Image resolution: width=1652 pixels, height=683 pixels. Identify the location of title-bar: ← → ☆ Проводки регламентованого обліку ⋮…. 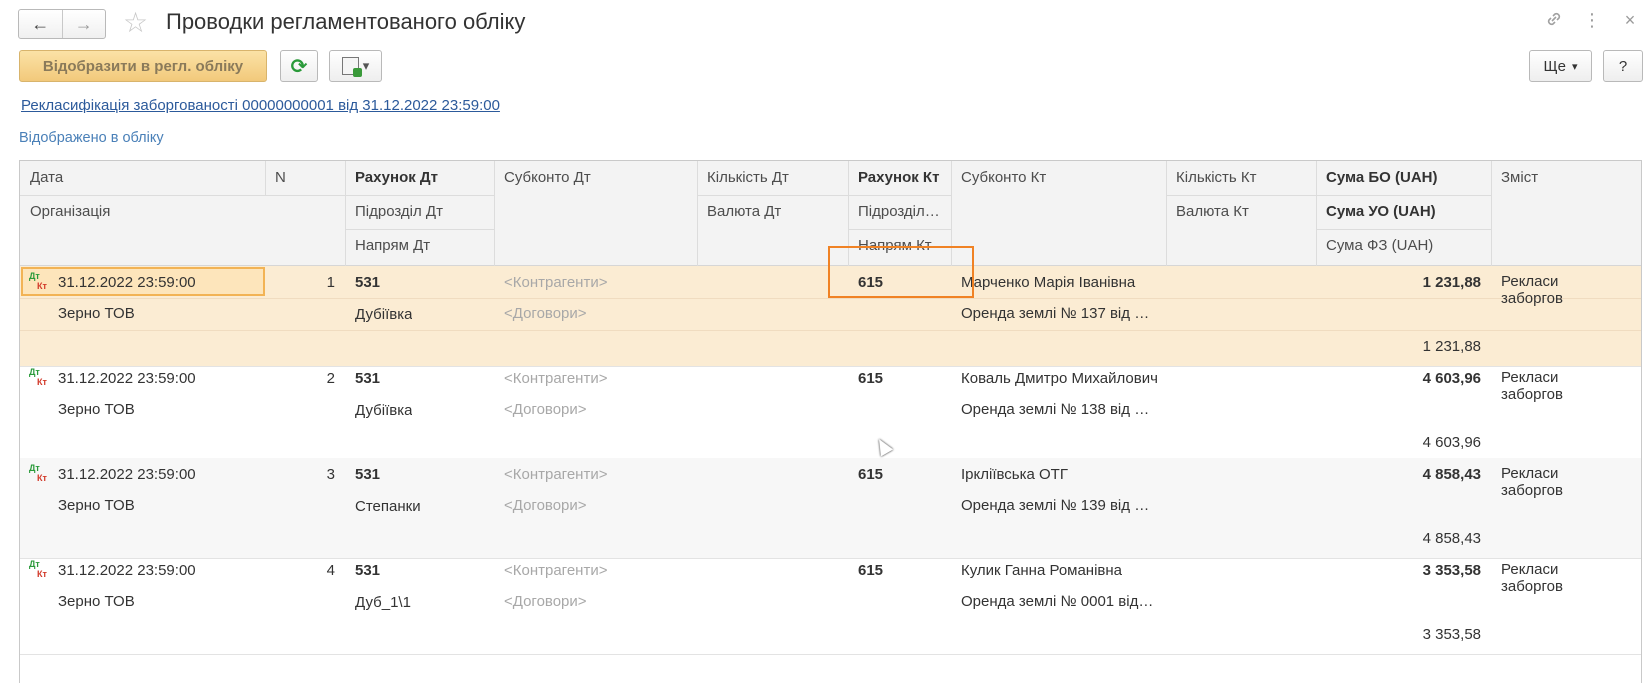
(826, 23).